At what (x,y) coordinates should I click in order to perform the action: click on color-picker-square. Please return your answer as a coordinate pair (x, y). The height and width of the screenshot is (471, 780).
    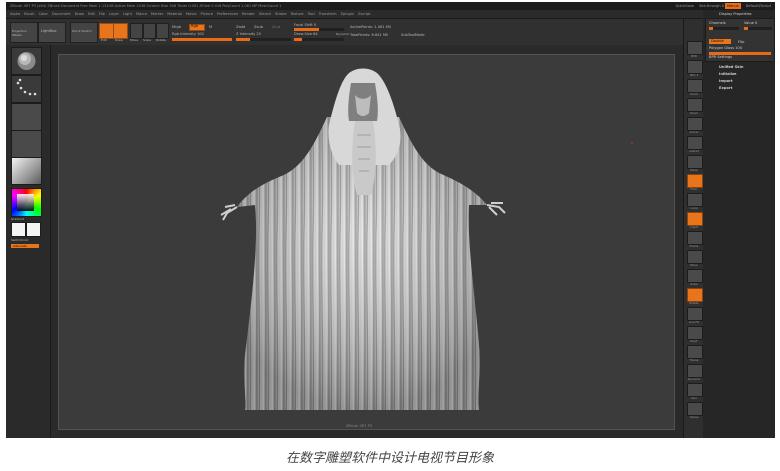
    Looking at the image, I should click on (25, 202).